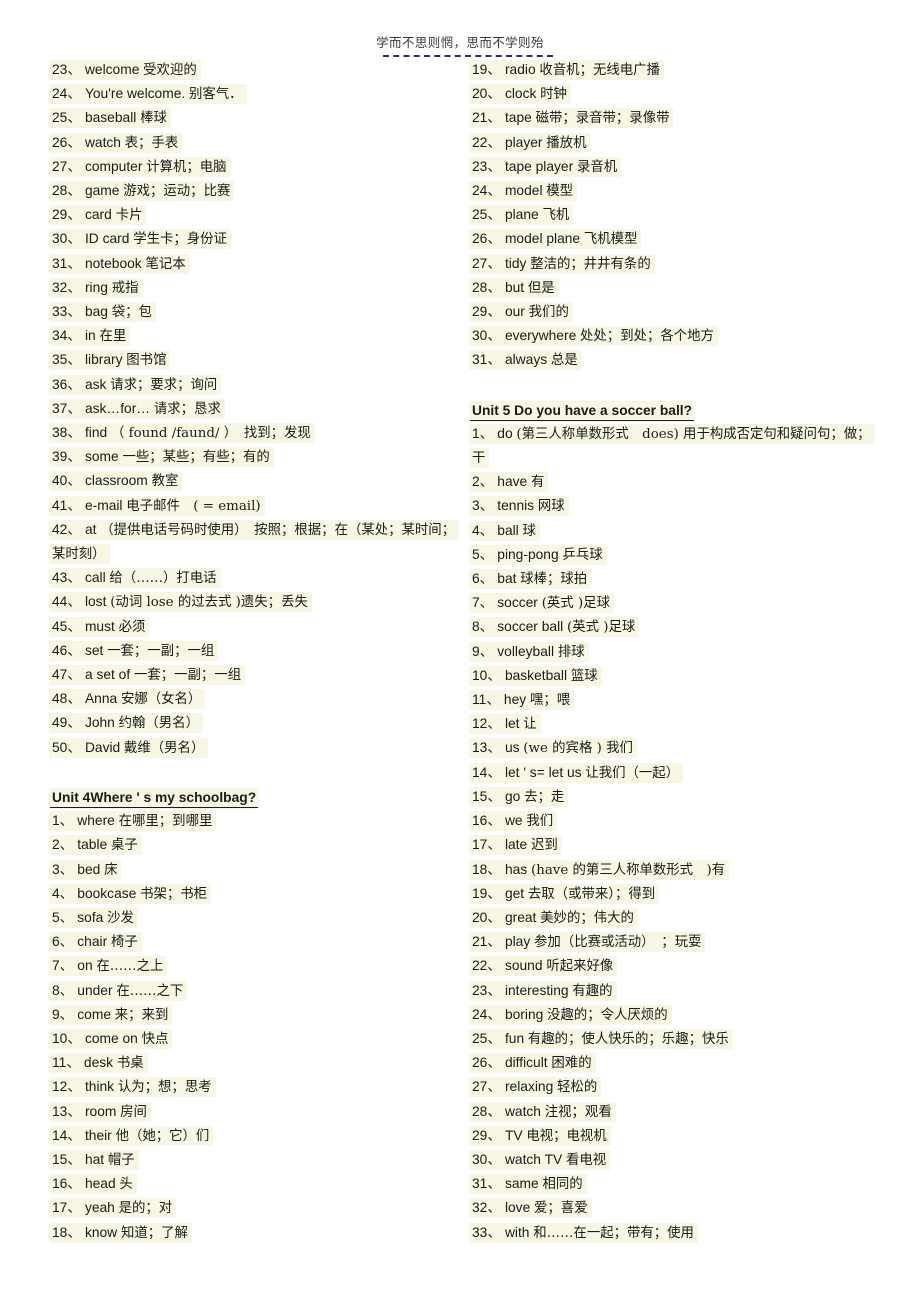 This screenshot has width=920, height=1303. Describe the element at coordinates (523, 191) in the screenshot. I see `entry-english-word: model` at that location.